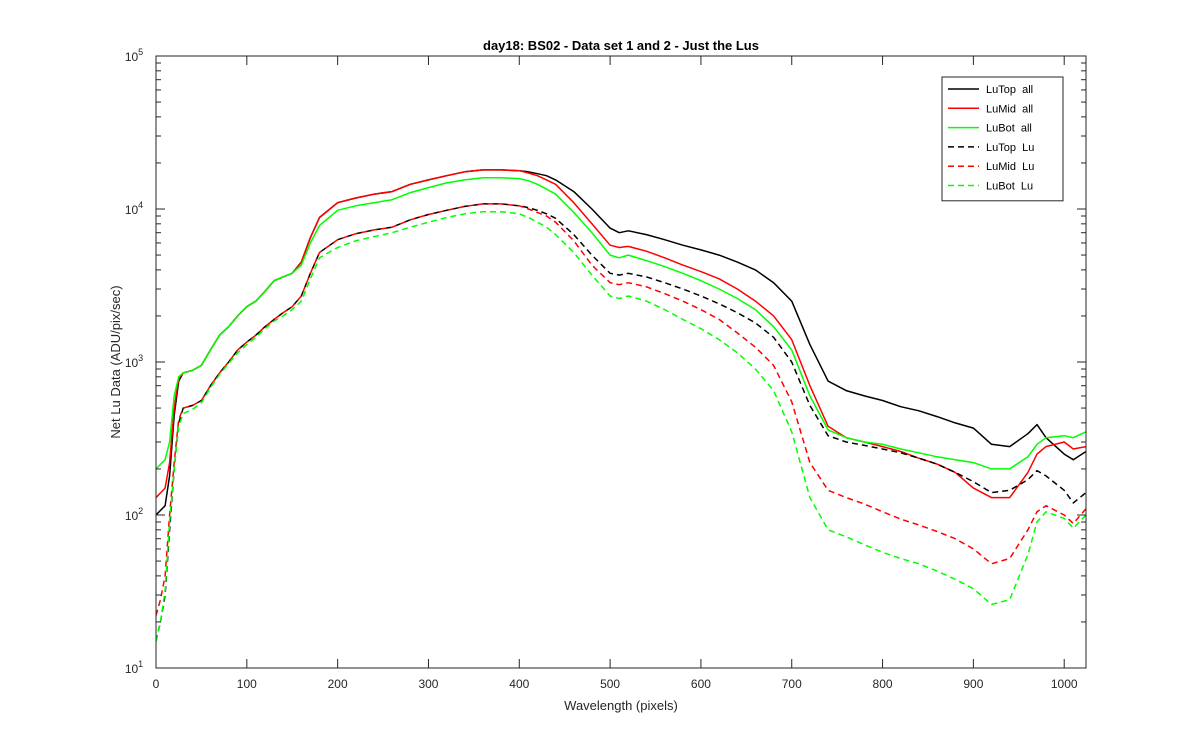 The height and width of the screenshot is (750, 1200). What do you see at coordinates (115, 361) in the screenshot?
I see `y-axis-label: Net Lu Data (ADU/pix/sec)` at bounding box center [115, 361].